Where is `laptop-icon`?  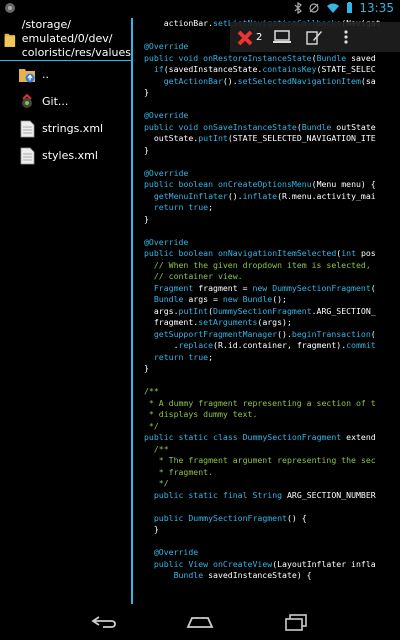
laptop-icon is located at coordinates (282, 36).